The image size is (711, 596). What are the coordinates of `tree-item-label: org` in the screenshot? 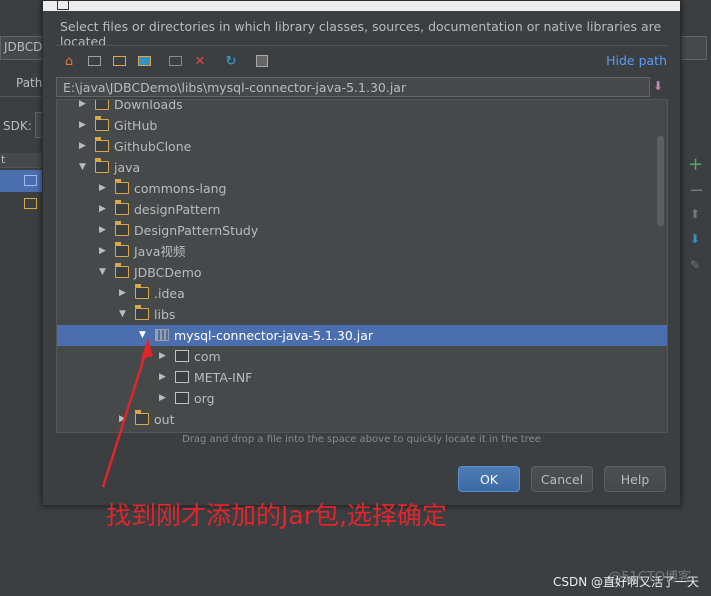 It's located at (204, 398).